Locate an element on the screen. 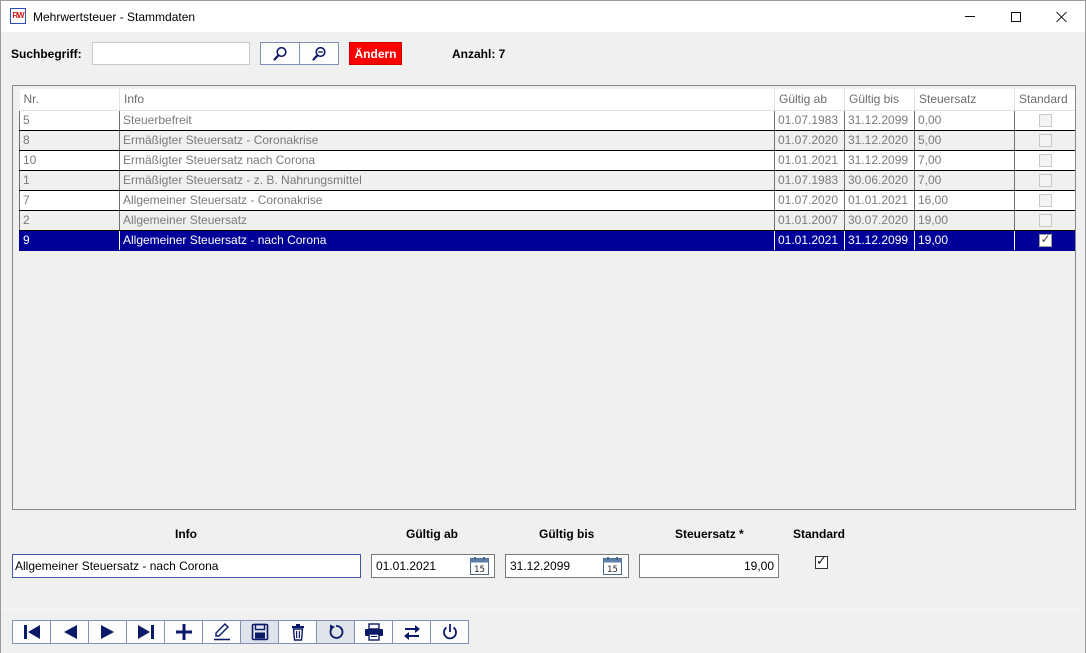 Image resolution: width=1086 pixels, height=653 pixels. search-button is located at coordinates (280, 53).